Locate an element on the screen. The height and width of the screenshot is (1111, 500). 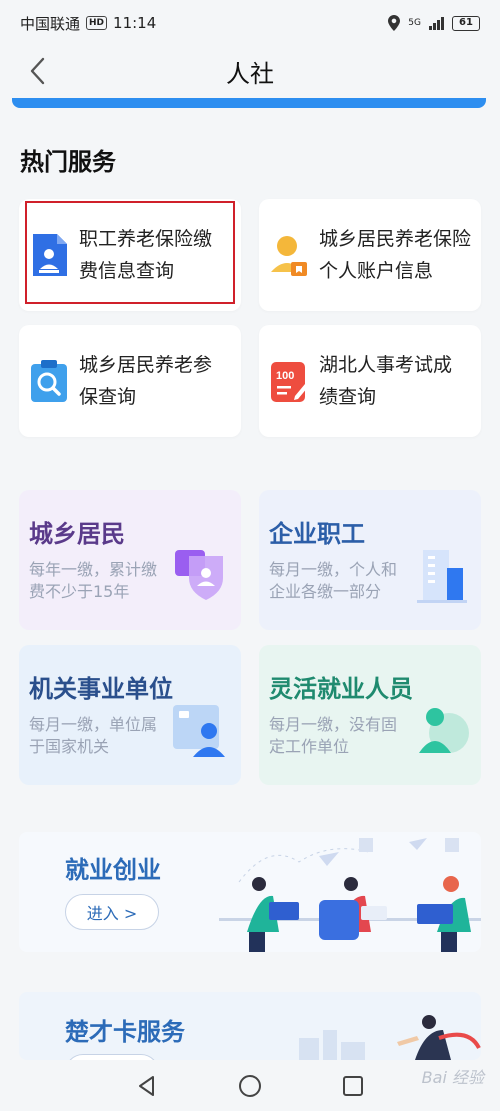
top-banner-edge is located at coordinates (249, 103).